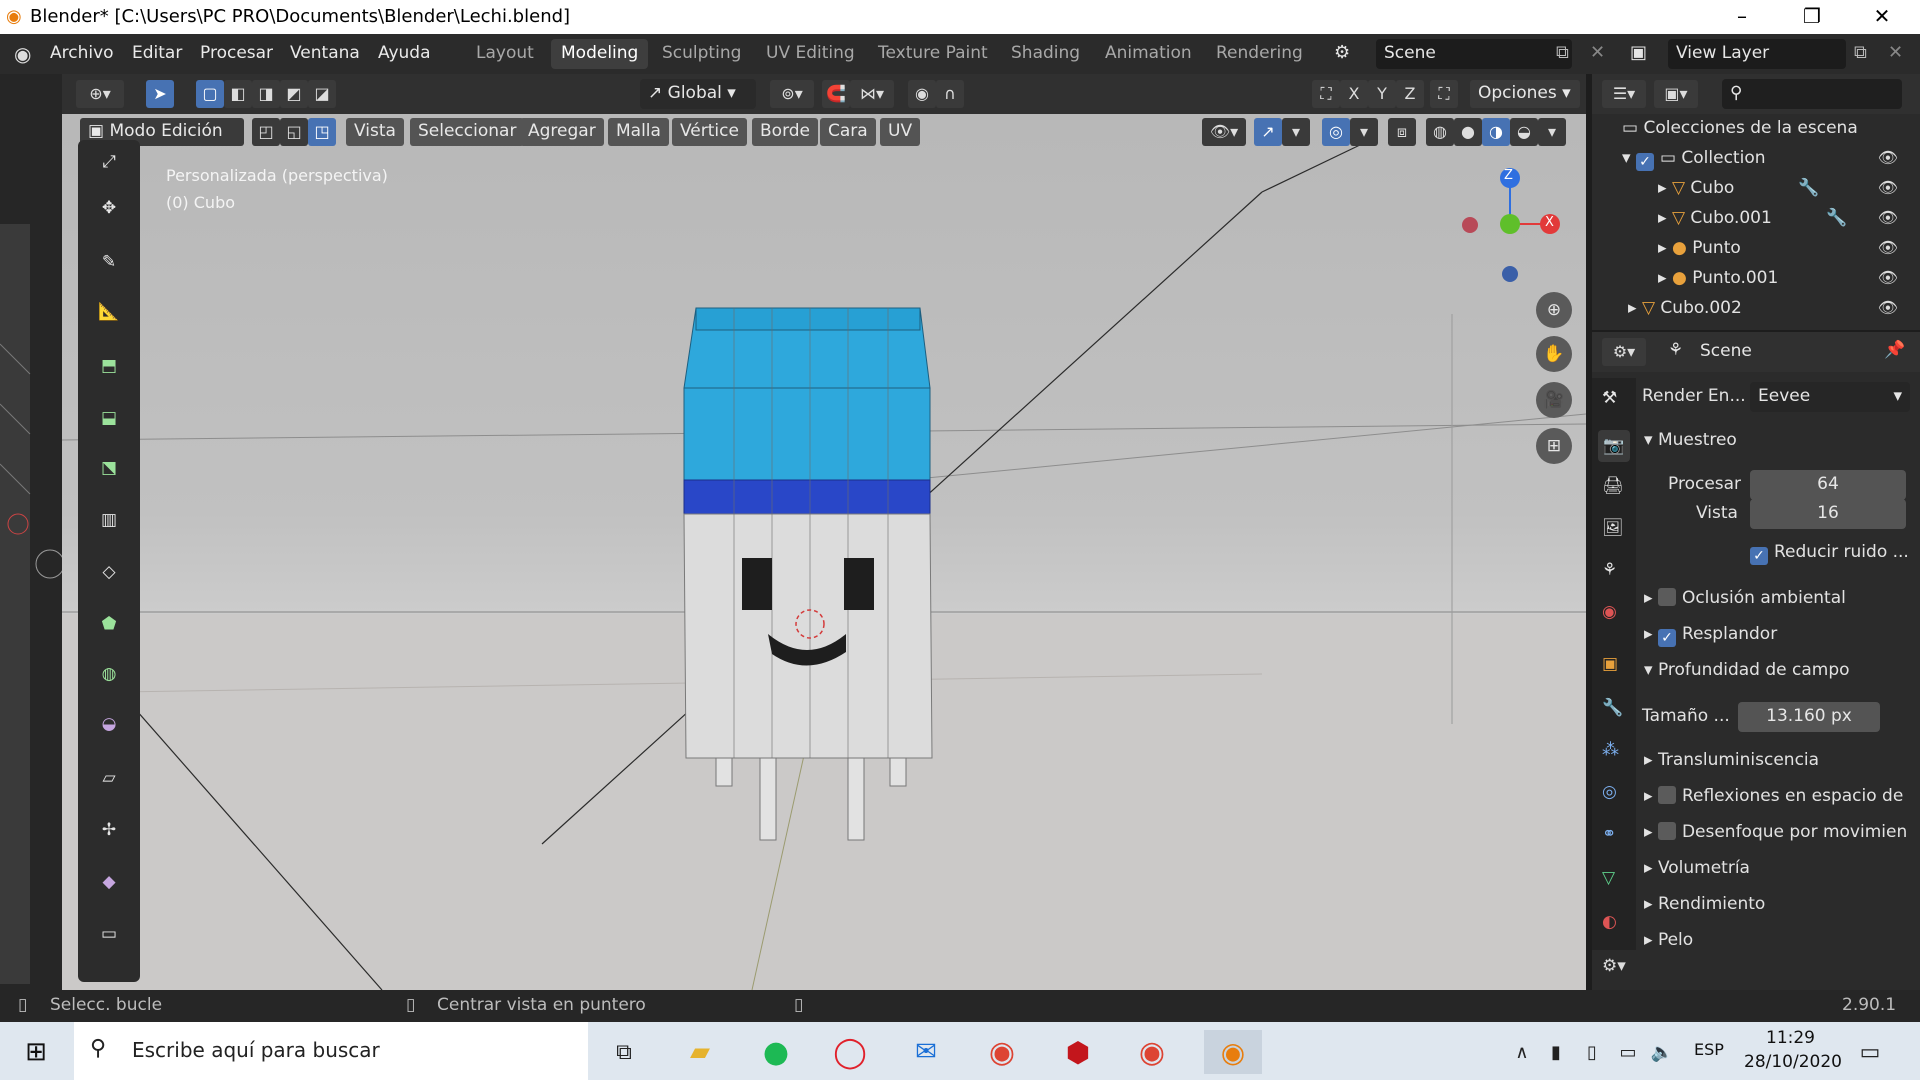 This screenshot has height=1080, width=1920. I want to click on camera-view-icon: 🎥, so click(1554, 400).